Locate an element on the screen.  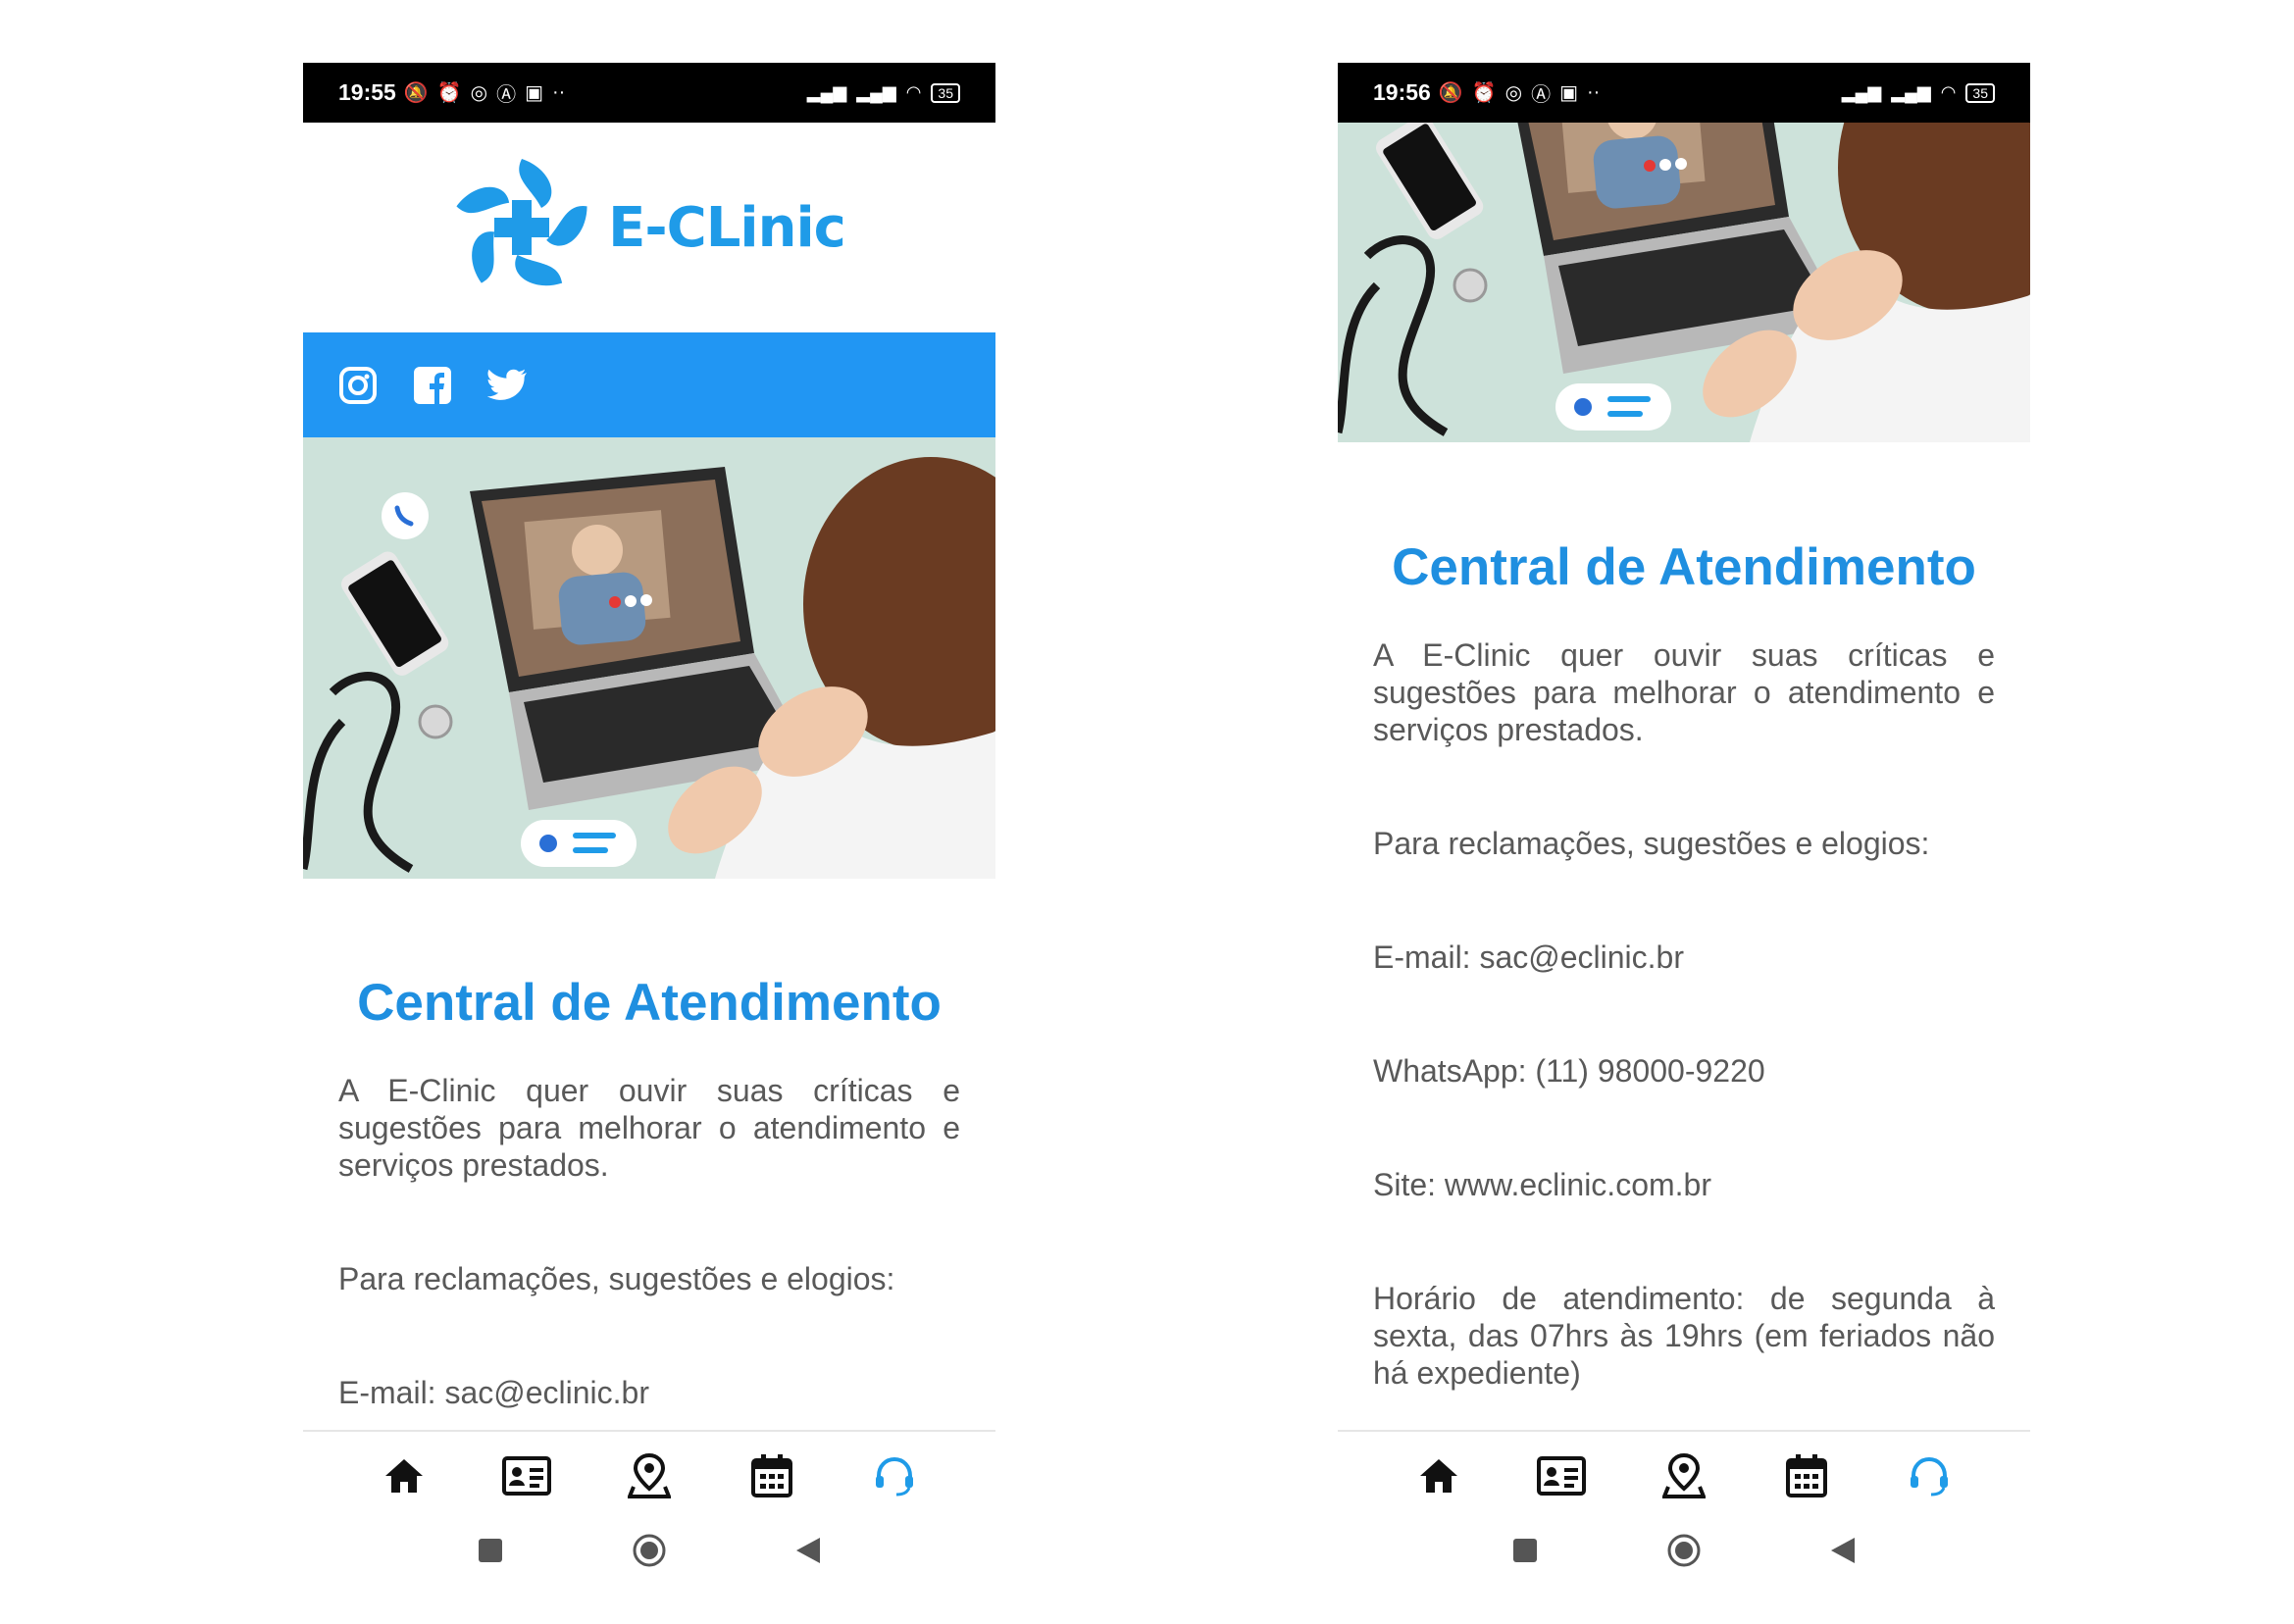
instagram-icon is located at coordinates (358, 385).